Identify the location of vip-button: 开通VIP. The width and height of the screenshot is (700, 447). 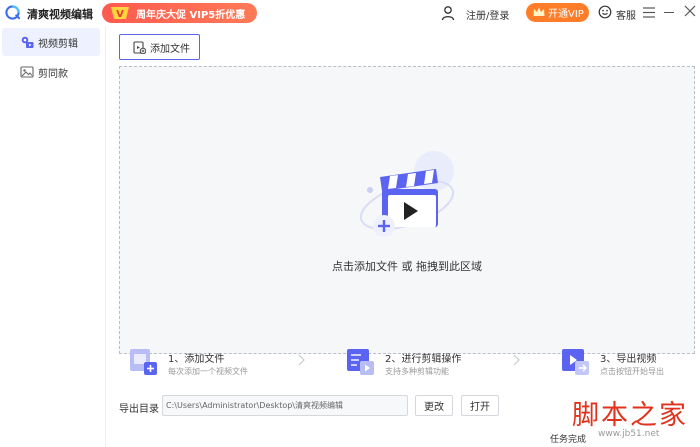
(557, 12).